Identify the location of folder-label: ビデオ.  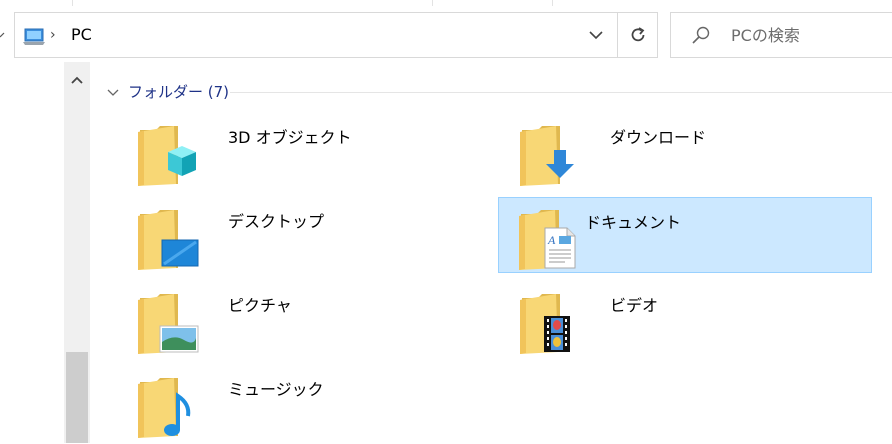
(634, 305).